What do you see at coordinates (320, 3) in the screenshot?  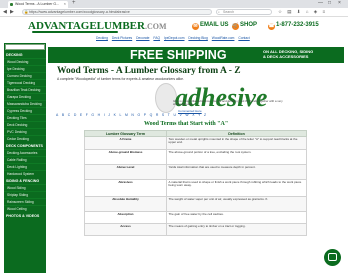 I see `minimize-button: —` at bounding box center [320, 3].